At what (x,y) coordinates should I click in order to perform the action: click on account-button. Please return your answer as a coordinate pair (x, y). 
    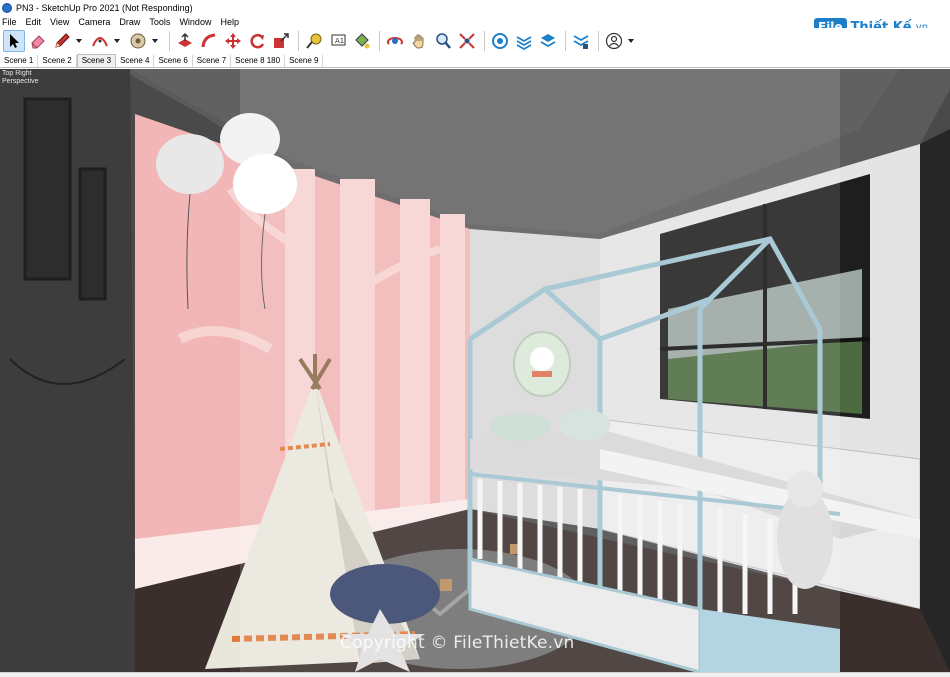
    Looking at the image, I should click on (614, 41).